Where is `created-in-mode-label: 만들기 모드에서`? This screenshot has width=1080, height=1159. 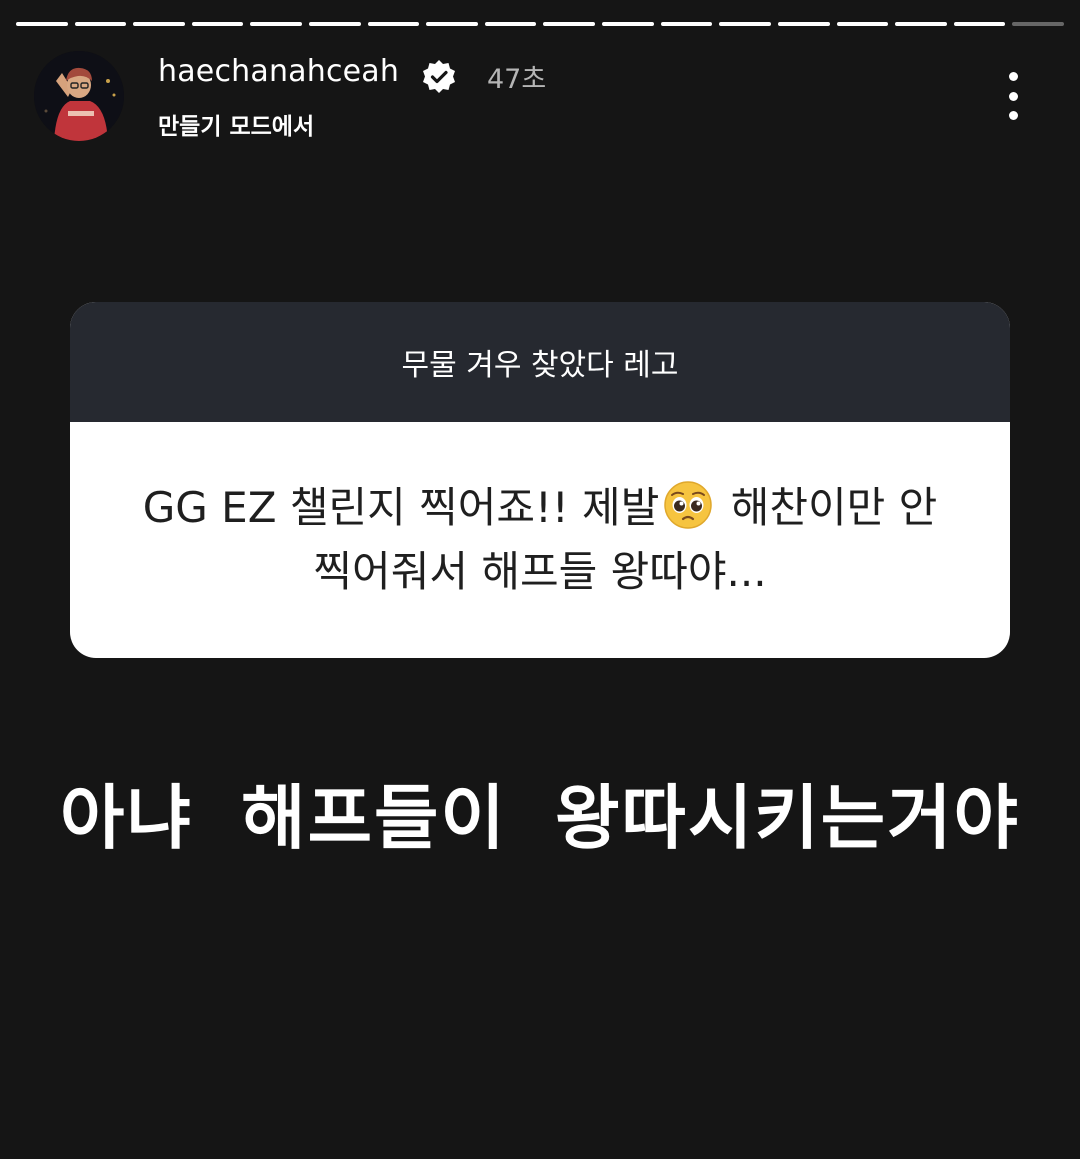
created-in-mode-label: 만들기 모드에서 is located at coordinates (236, 124).